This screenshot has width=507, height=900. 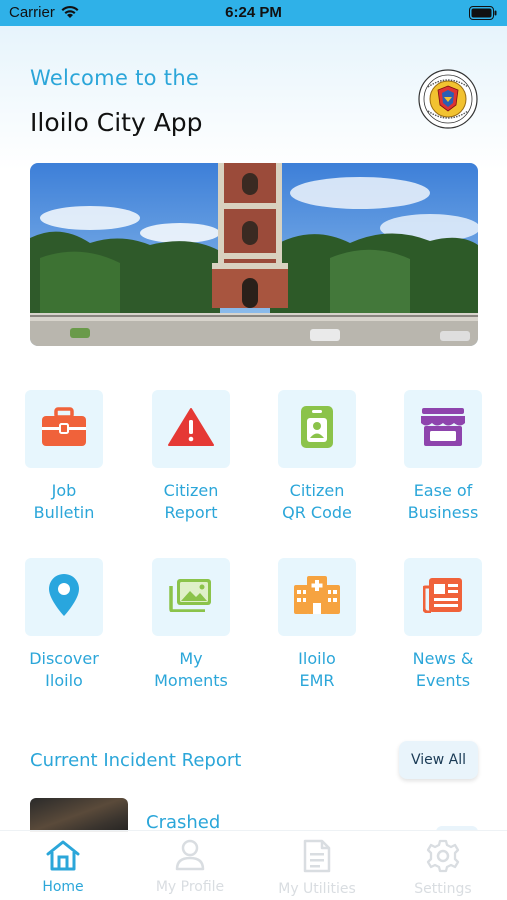 I want to click on gear-icon, so click(x=443, y=858).